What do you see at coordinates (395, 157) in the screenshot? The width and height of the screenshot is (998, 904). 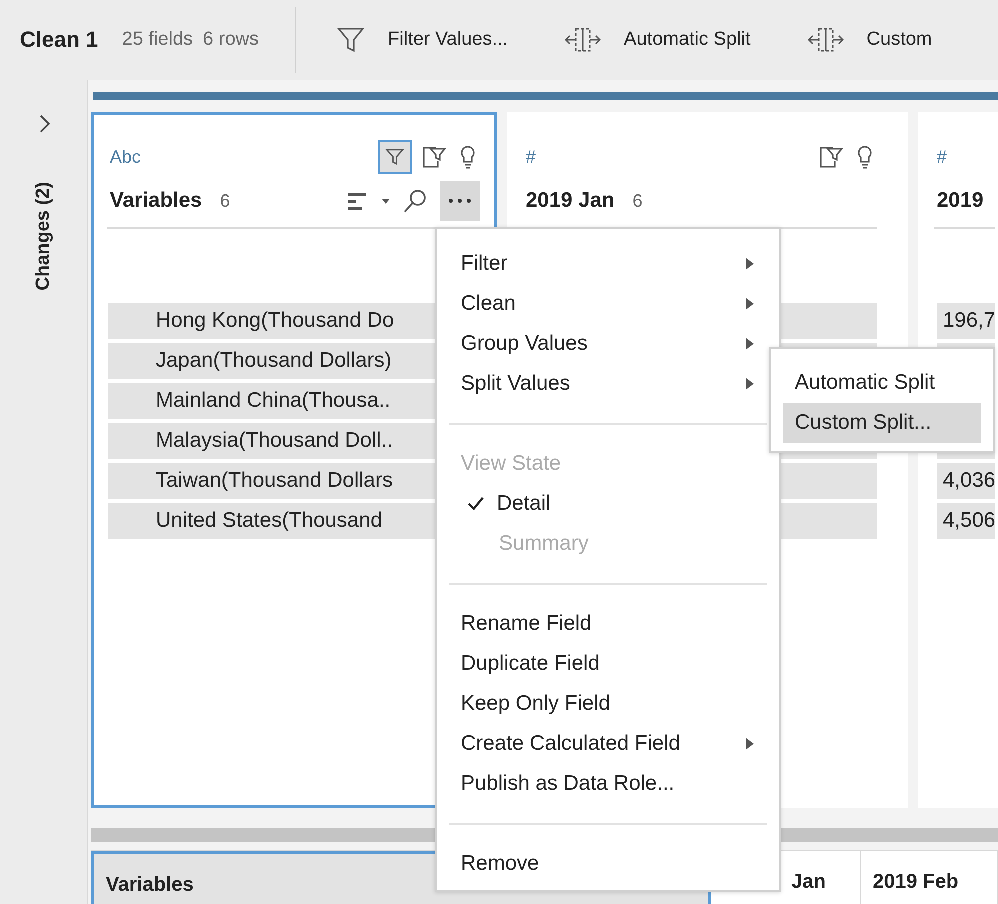 I see `filter-icon` at bounding box center [395, 157].